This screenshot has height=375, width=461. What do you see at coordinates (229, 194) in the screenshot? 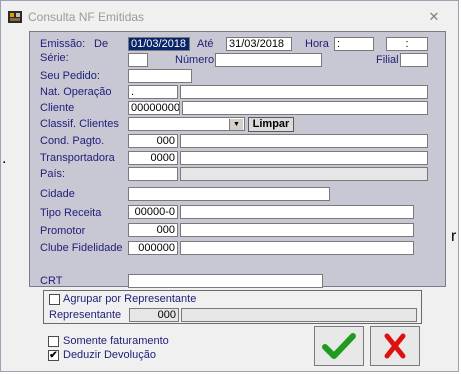
I see `cidade-field` at bounding box center [229, 194].